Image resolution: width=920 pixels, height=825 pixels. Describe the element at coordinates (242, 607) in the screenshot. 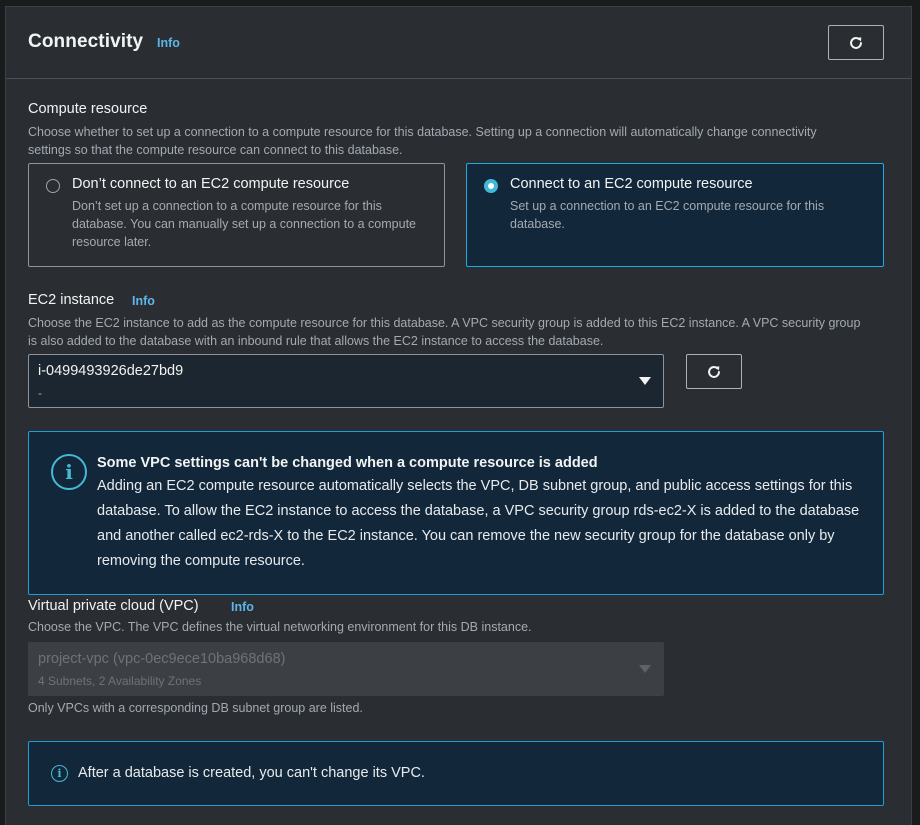

I see `vpc-info-link: Info` at that location.